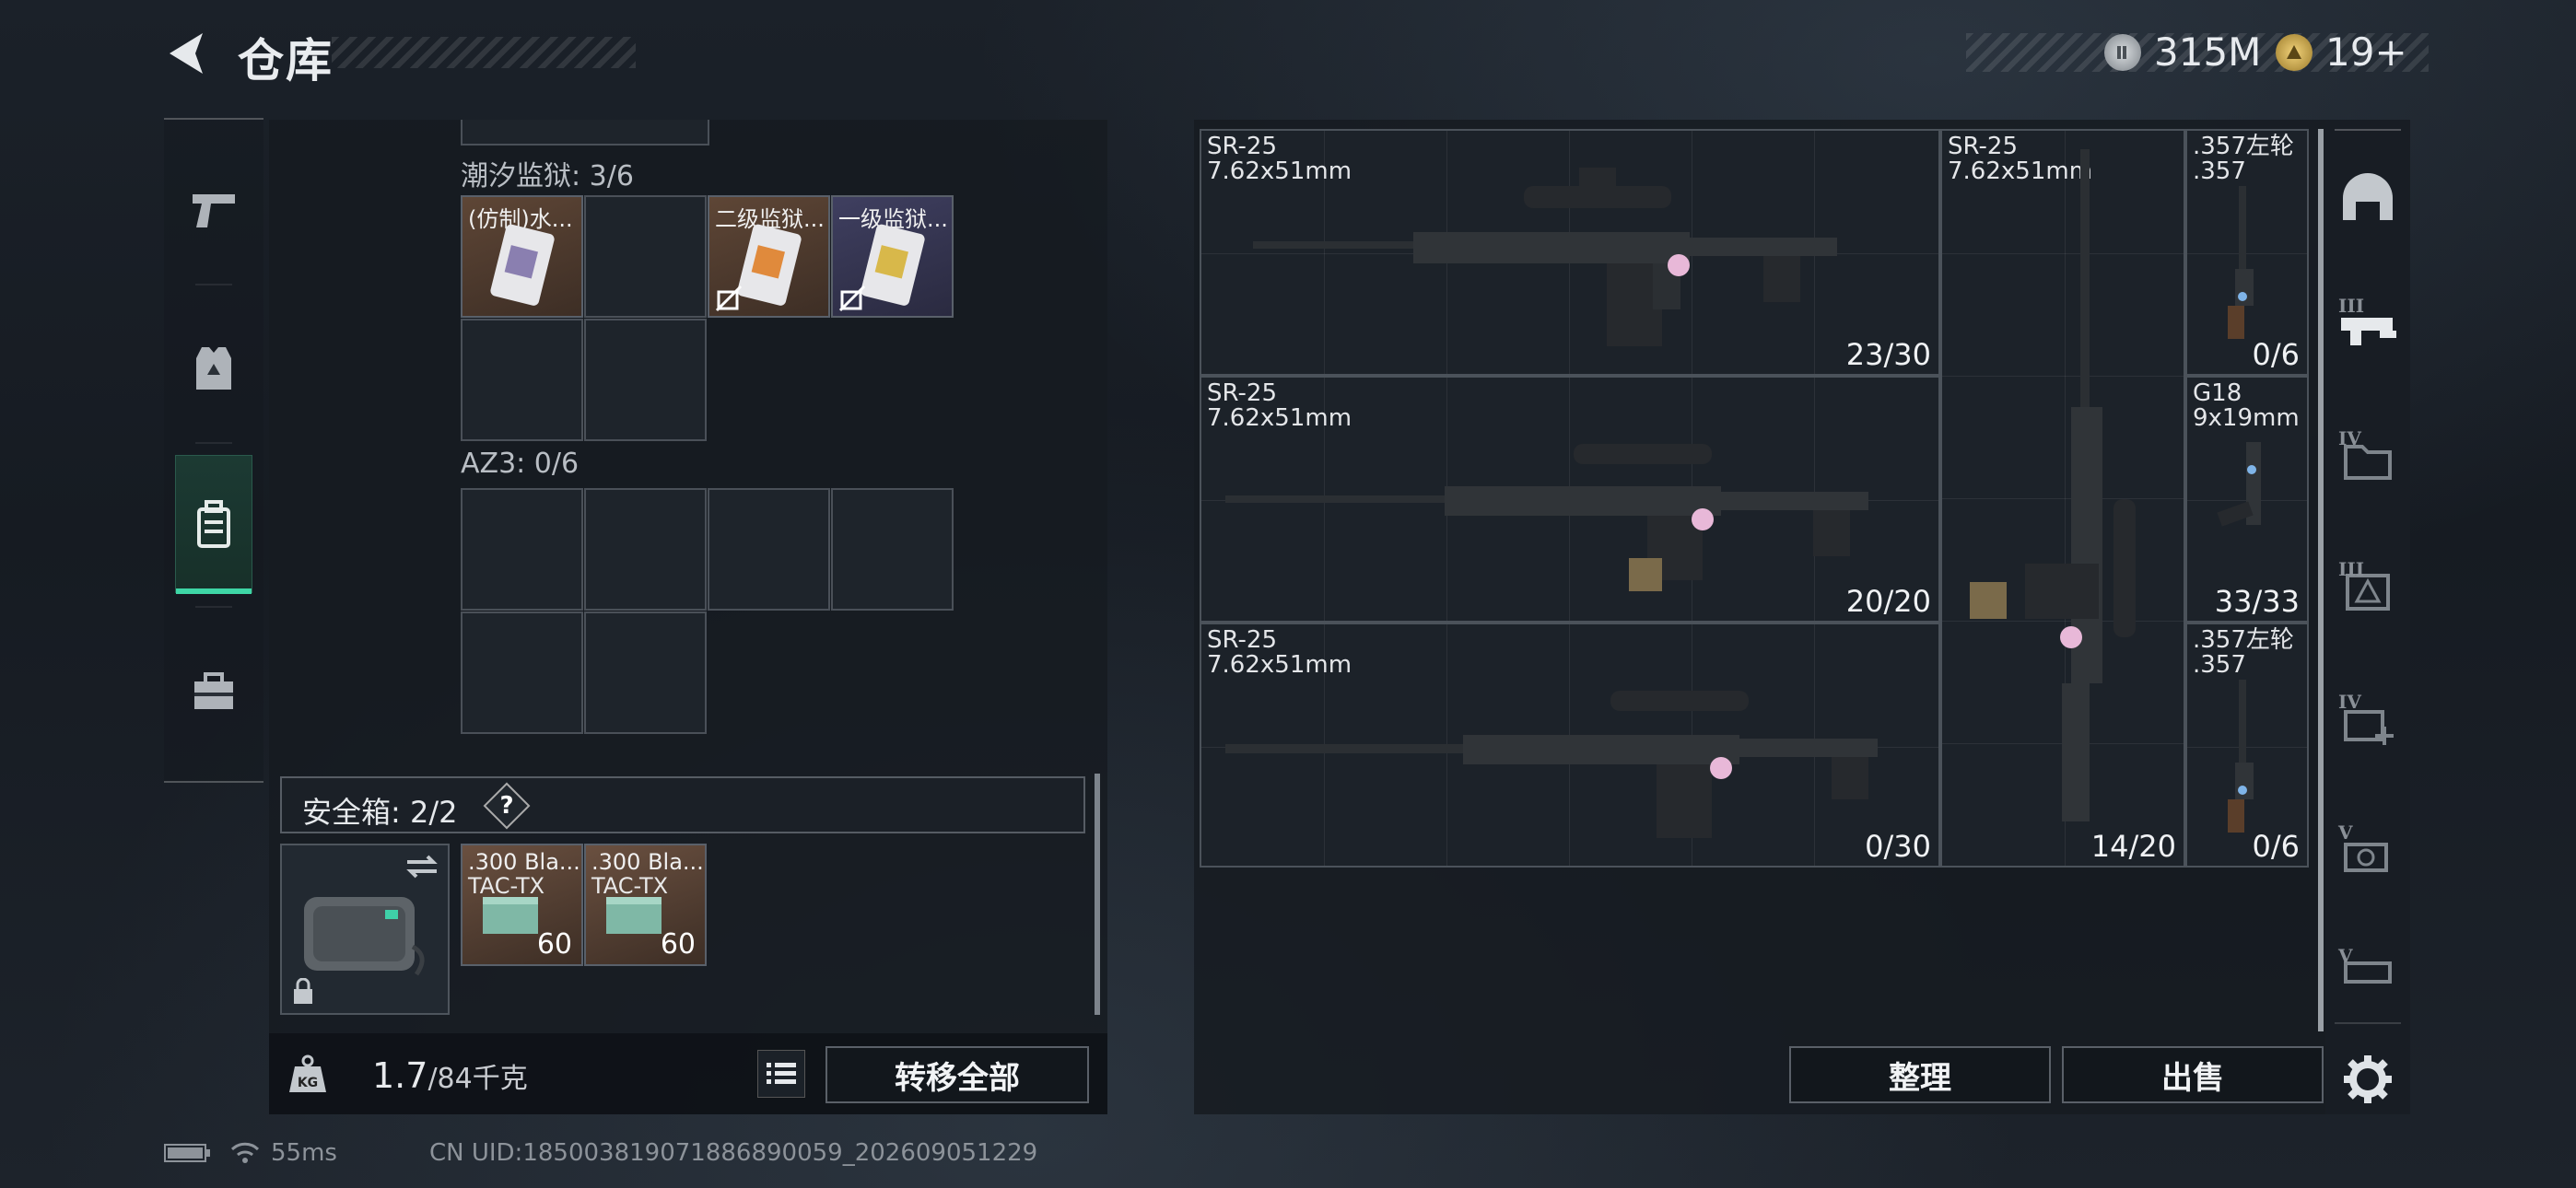  What do you see at coordinates (2062, 499) in the screenshot?
I see `weapon-tile: SR-25 7.62x51mm 14/20` at bounding box center [2062, 499].